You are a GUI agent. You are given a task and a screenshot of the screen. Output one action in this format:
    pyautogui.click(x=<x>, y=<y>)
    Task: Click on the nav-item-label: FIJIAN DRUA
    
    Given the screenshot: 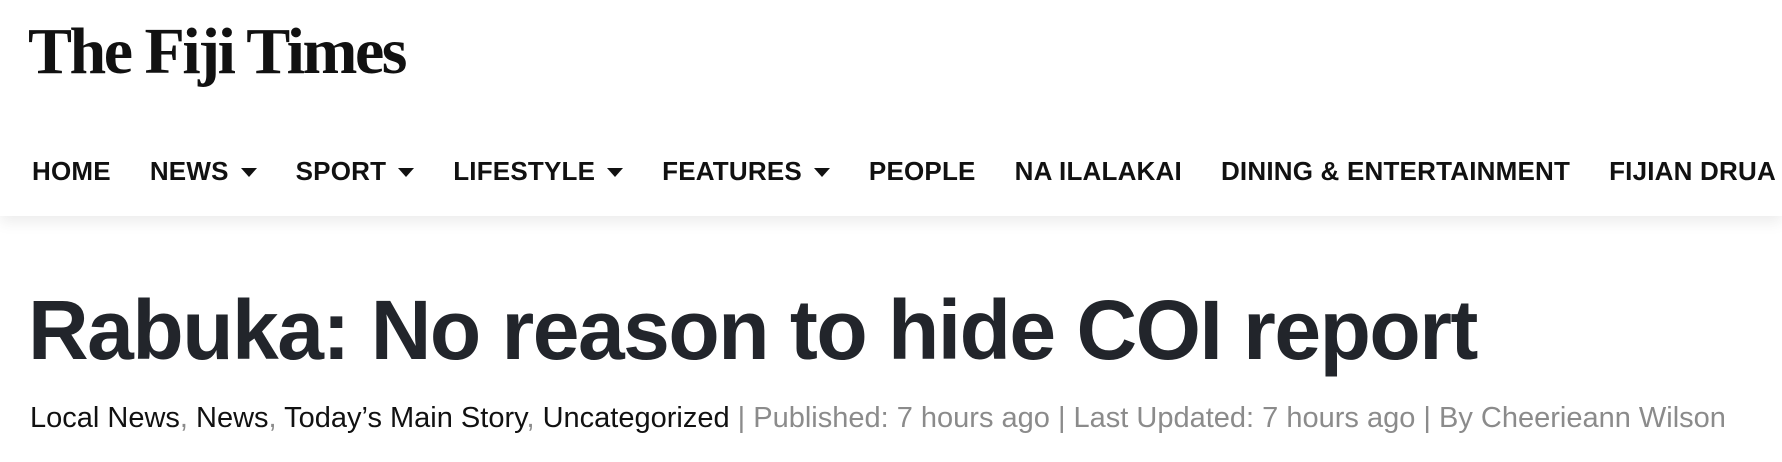 What is the action you would take?
    pyautogui.click(x=1692, y=171)
    